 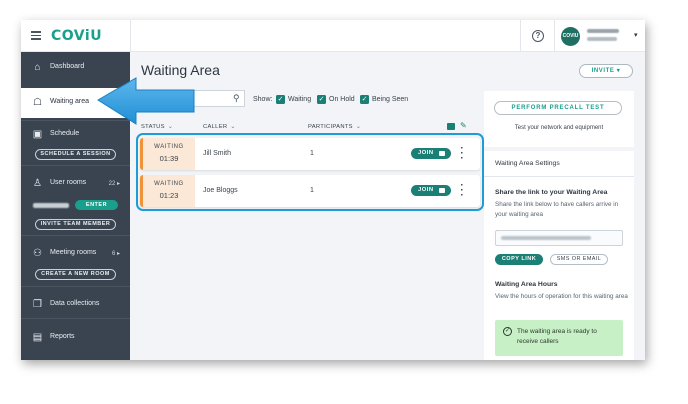 What do you see at coordinates (146, 101) in the screenshot?
I see `pointer-arrow-icon` at bounding box center [146, 101].